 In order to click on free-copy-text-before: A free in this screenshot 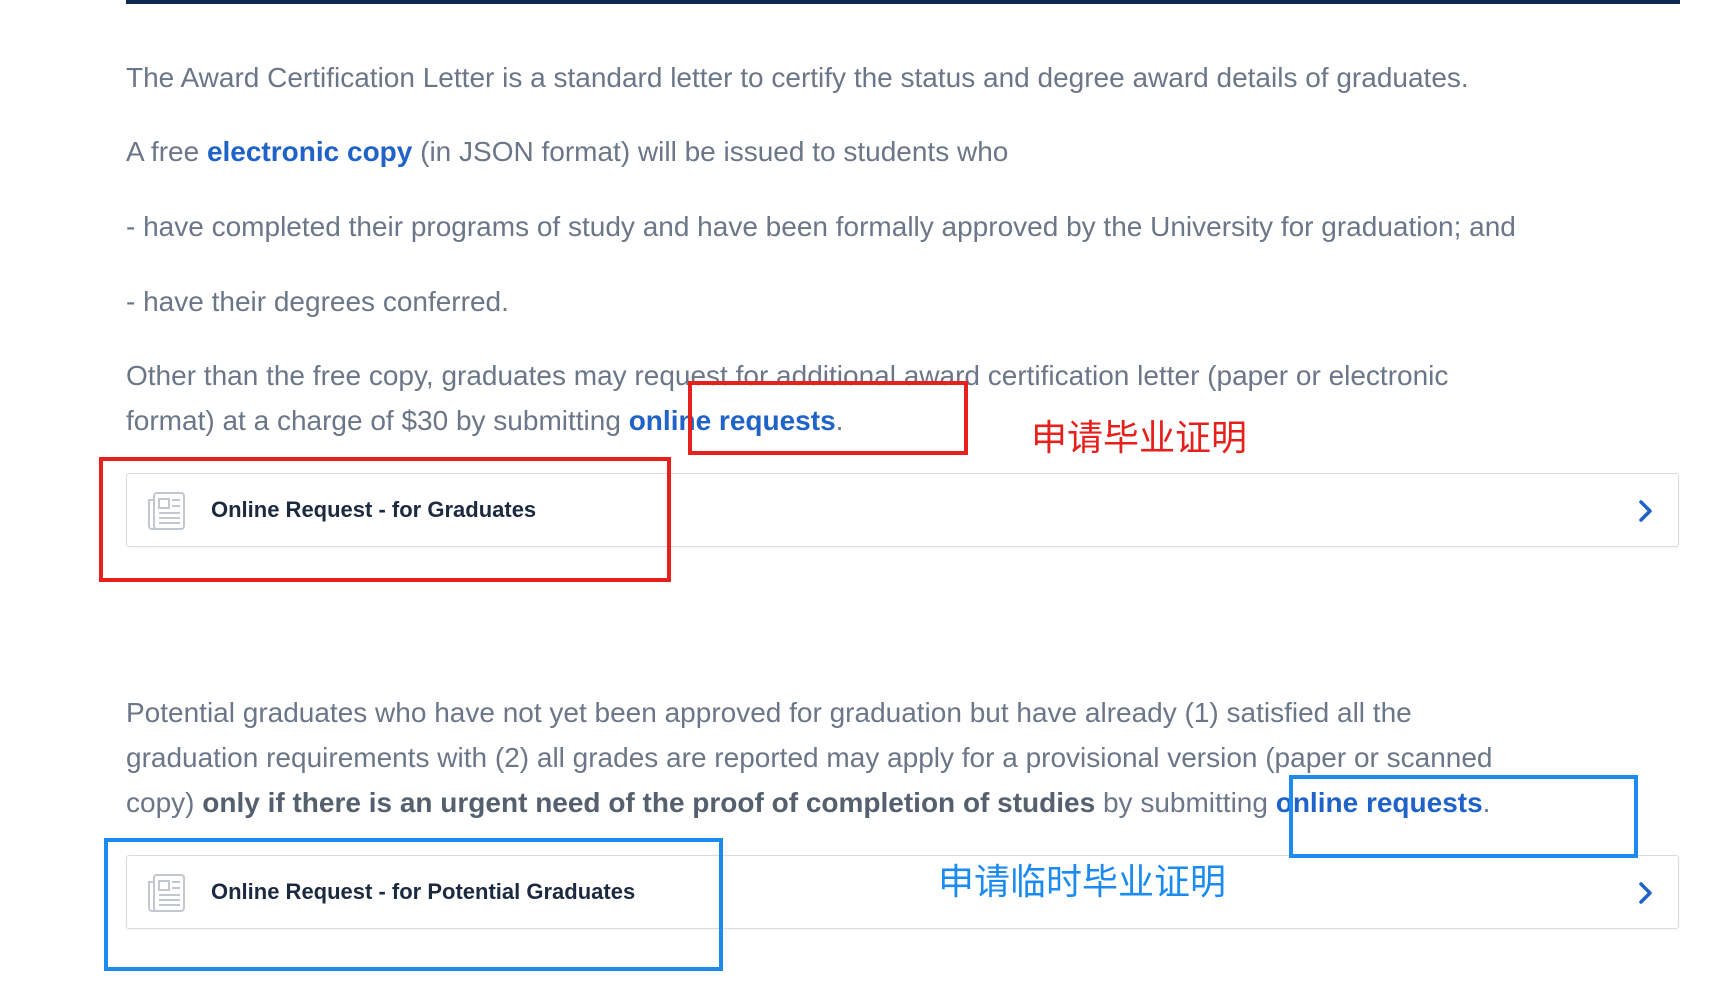, I will do `click(166, 151)`.